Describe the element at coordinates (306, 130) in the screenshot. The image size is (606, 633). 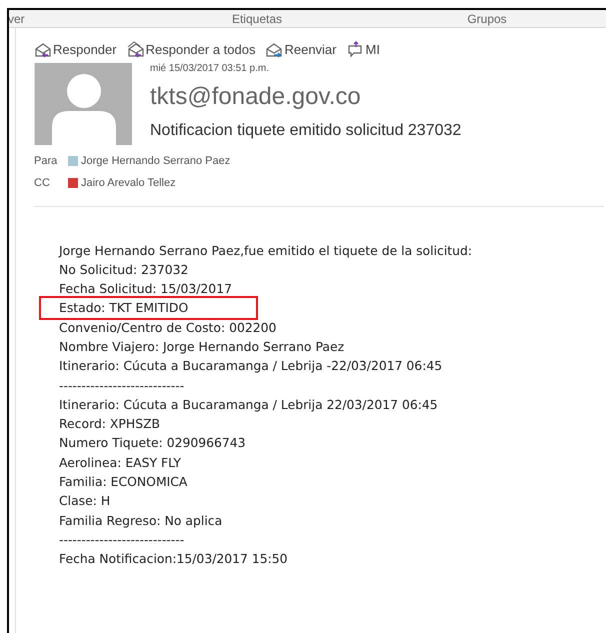
I see `message-subject: Notificacion tiquete emitido solicitud 237032` at that location.